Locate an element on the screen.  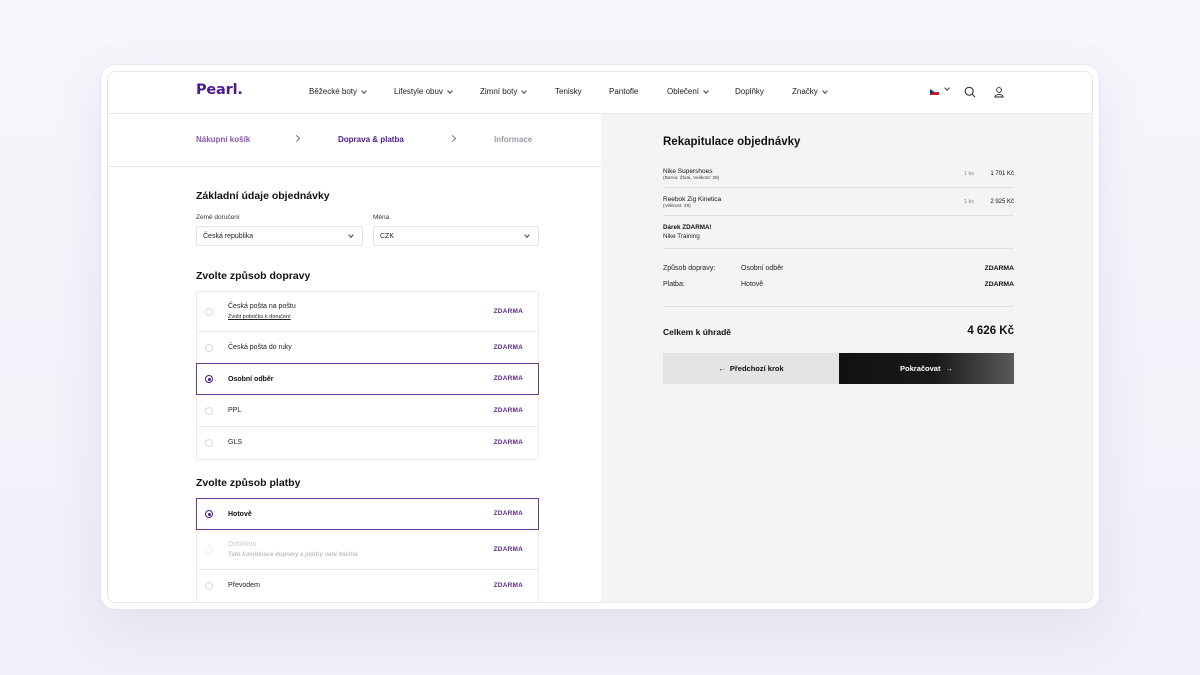
country-value: Česká republika is located at coordinates (228, 236).